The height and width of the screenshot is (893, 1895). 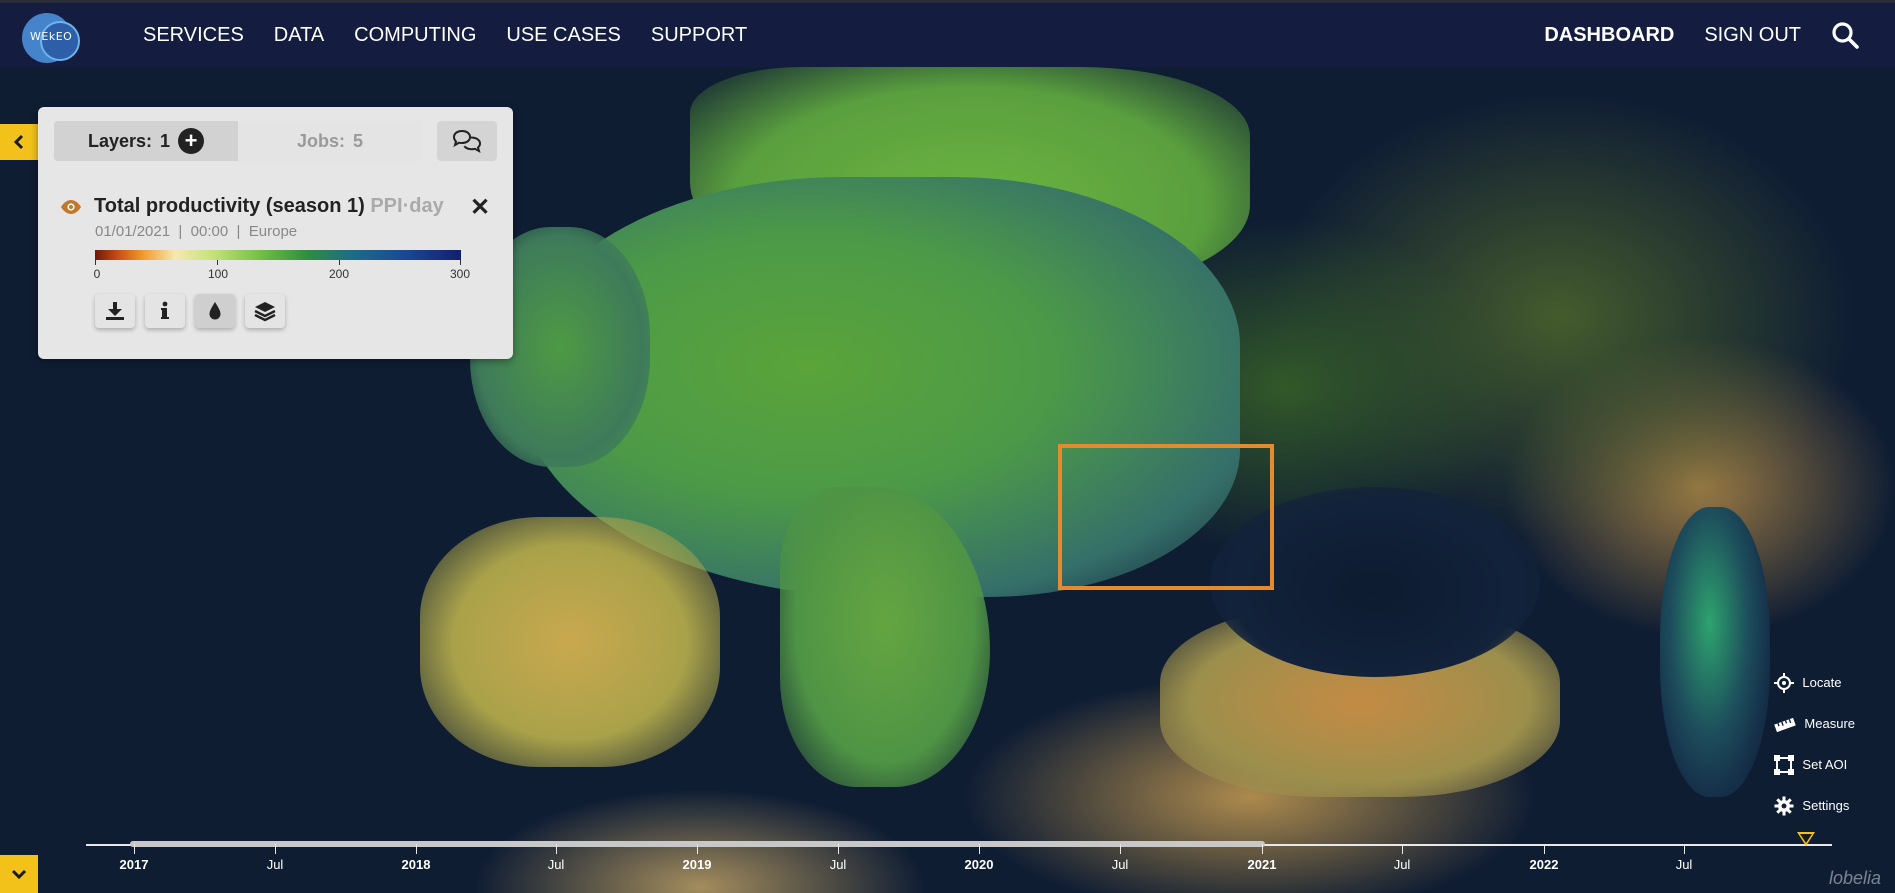 I want to click on add-layer-icon: +, so click(x=191, y=141).